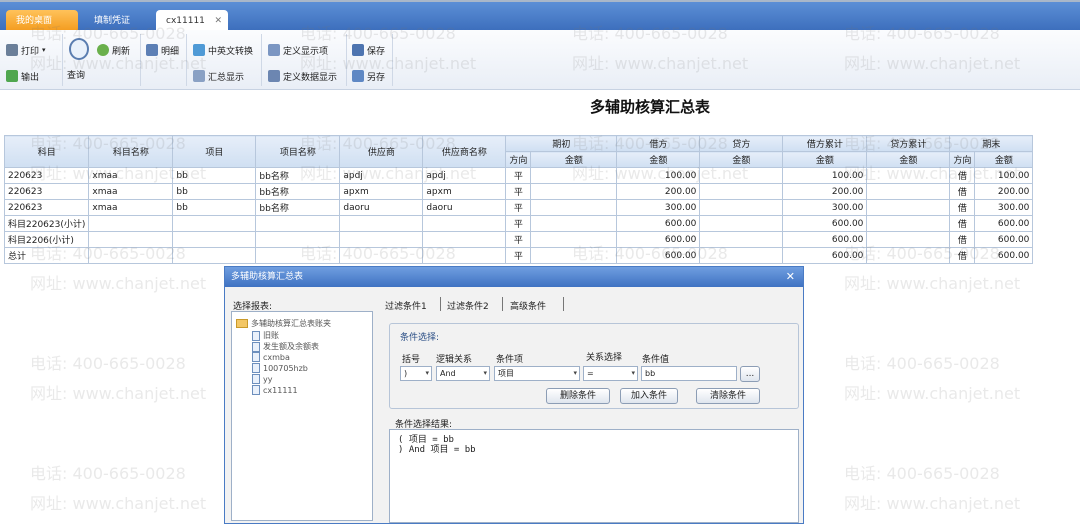 Image resolution: width=1080 pixels, height=524 pixels. What do you see at coordinates (825, 175) in the screenshot?
I see `table-cell: 100.00` at bounding box center [825, 175].